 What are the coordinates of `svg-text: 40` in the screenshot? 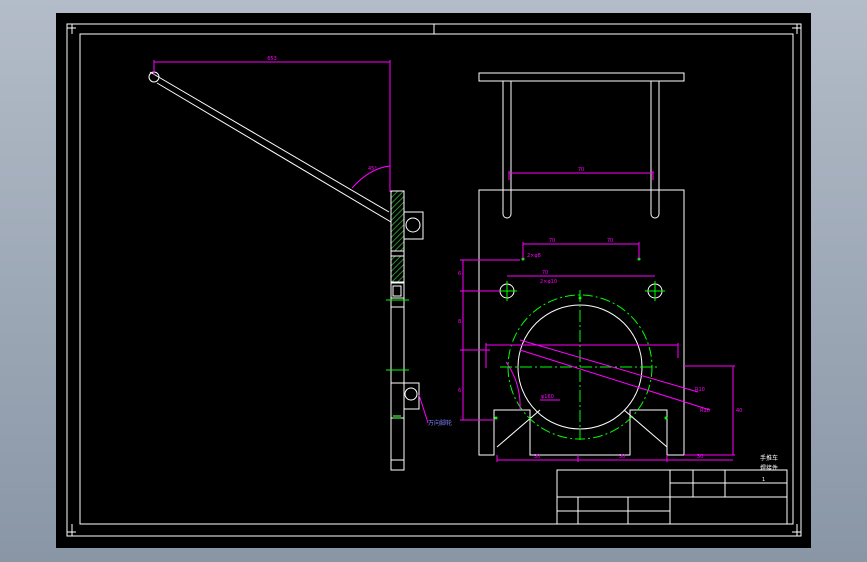 It's located at (739, 411).